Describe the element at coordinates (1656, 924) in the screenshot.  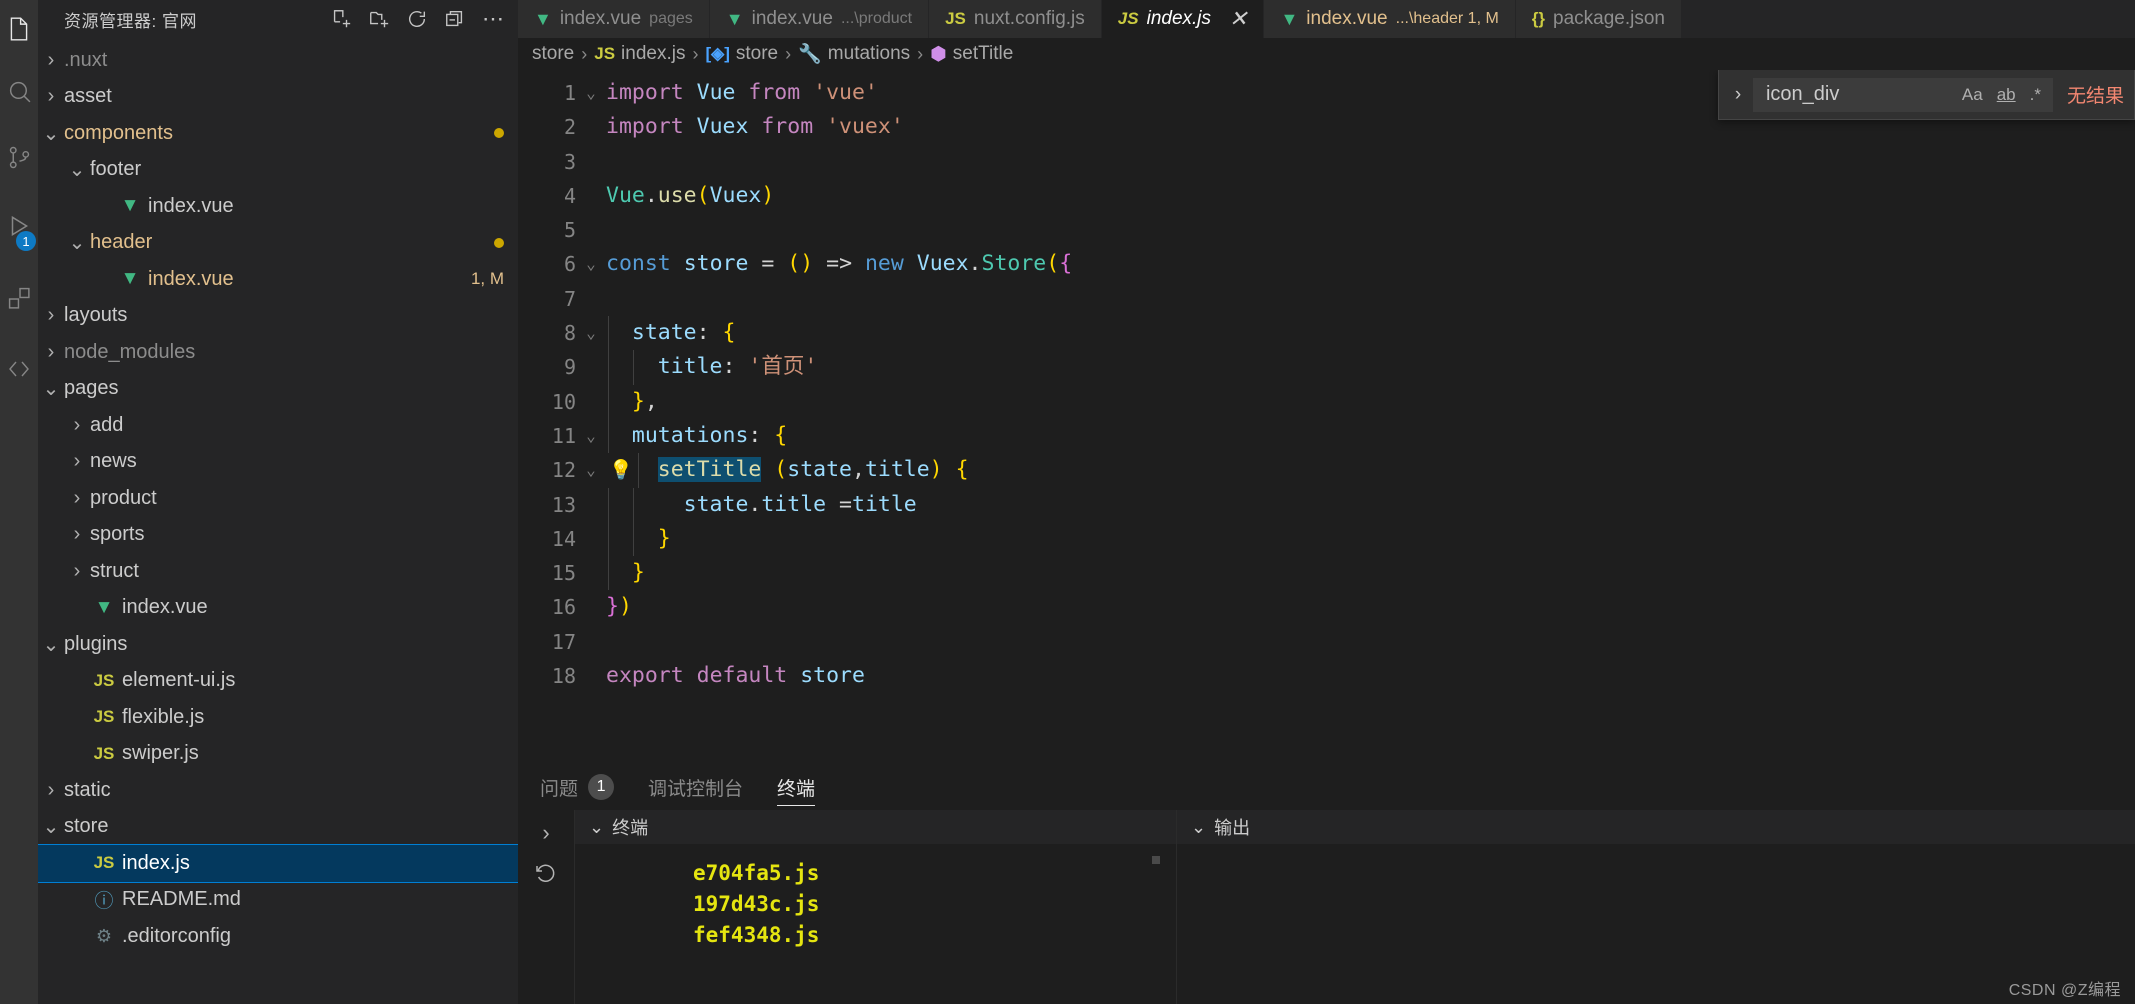
I see `output-content` at that location.